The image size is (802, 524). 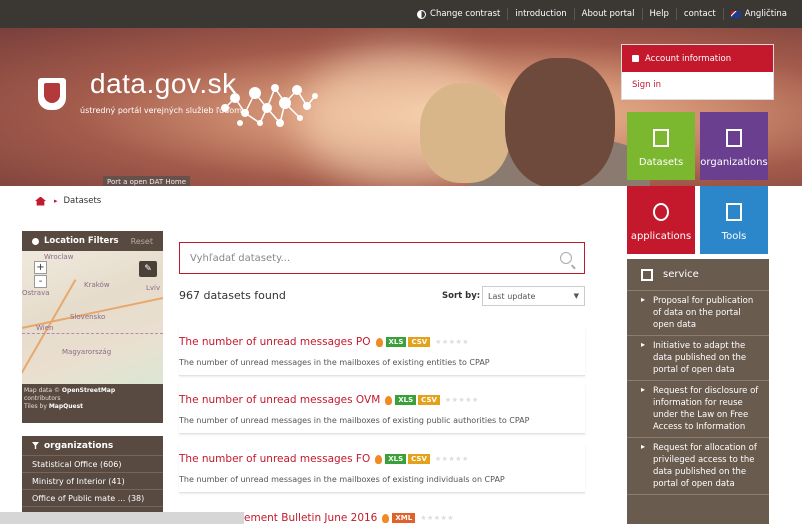 What do you see at coordinates (274, 459) in the screenshot?
I see `dataset-title-link: The number of unread messages FO` at bounding box center [274, 459].